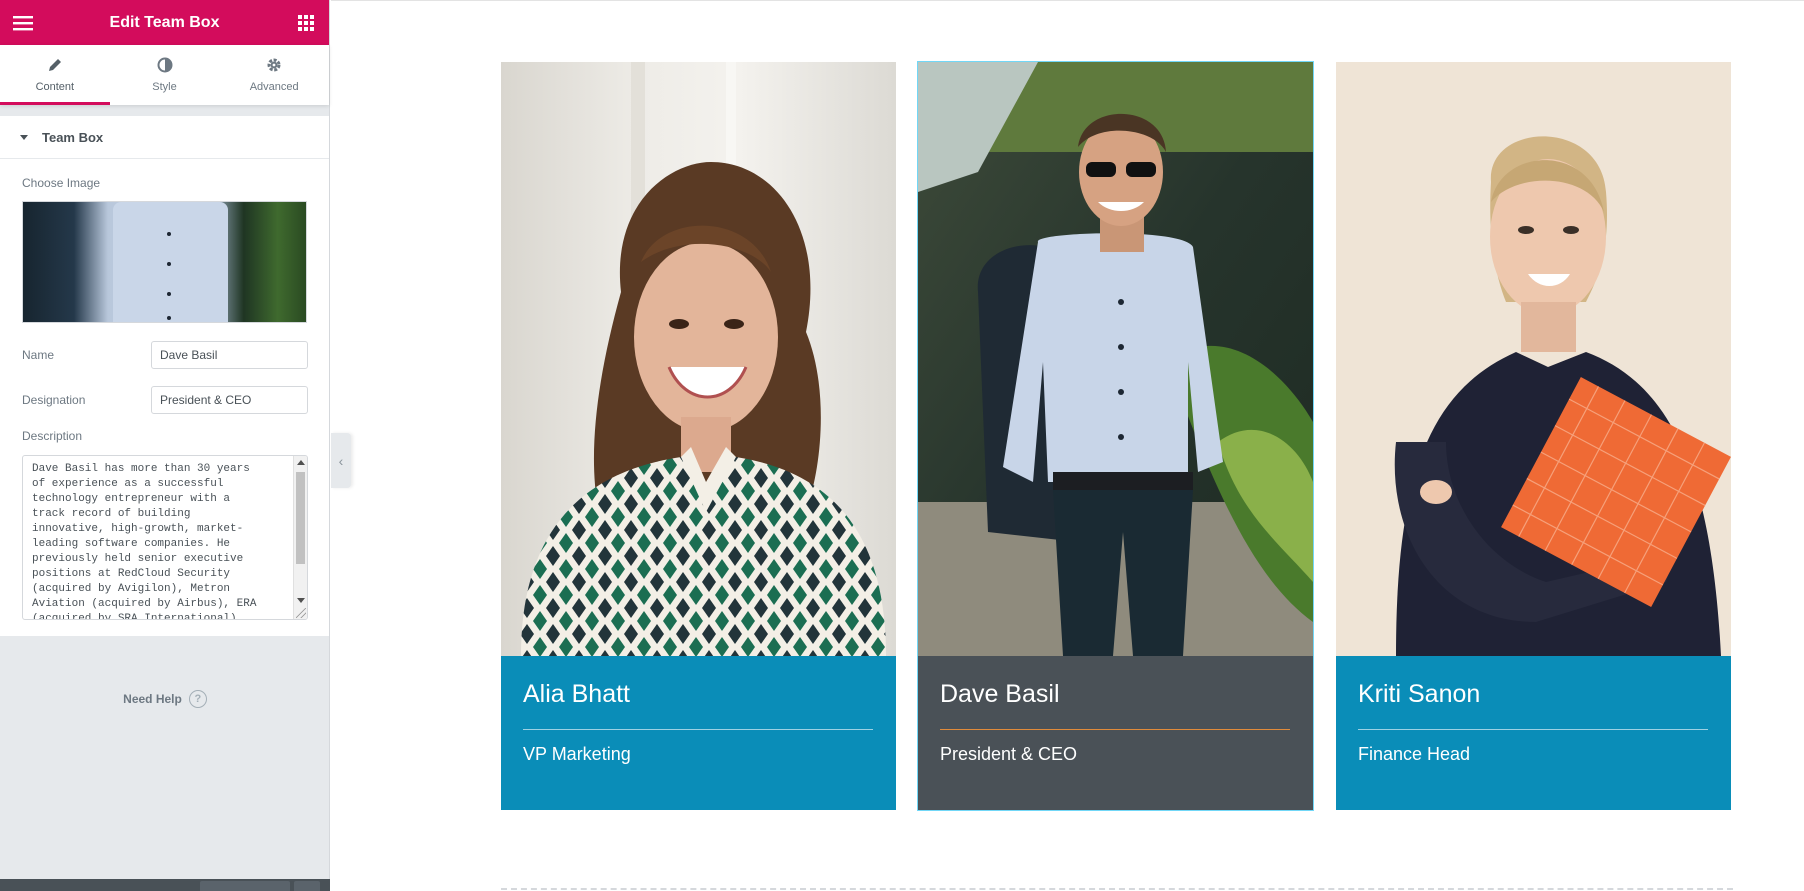  What do you see at coordinates (165, 885) in the screenshot?
I see `panel-footer` at bounding box center [165, 885].